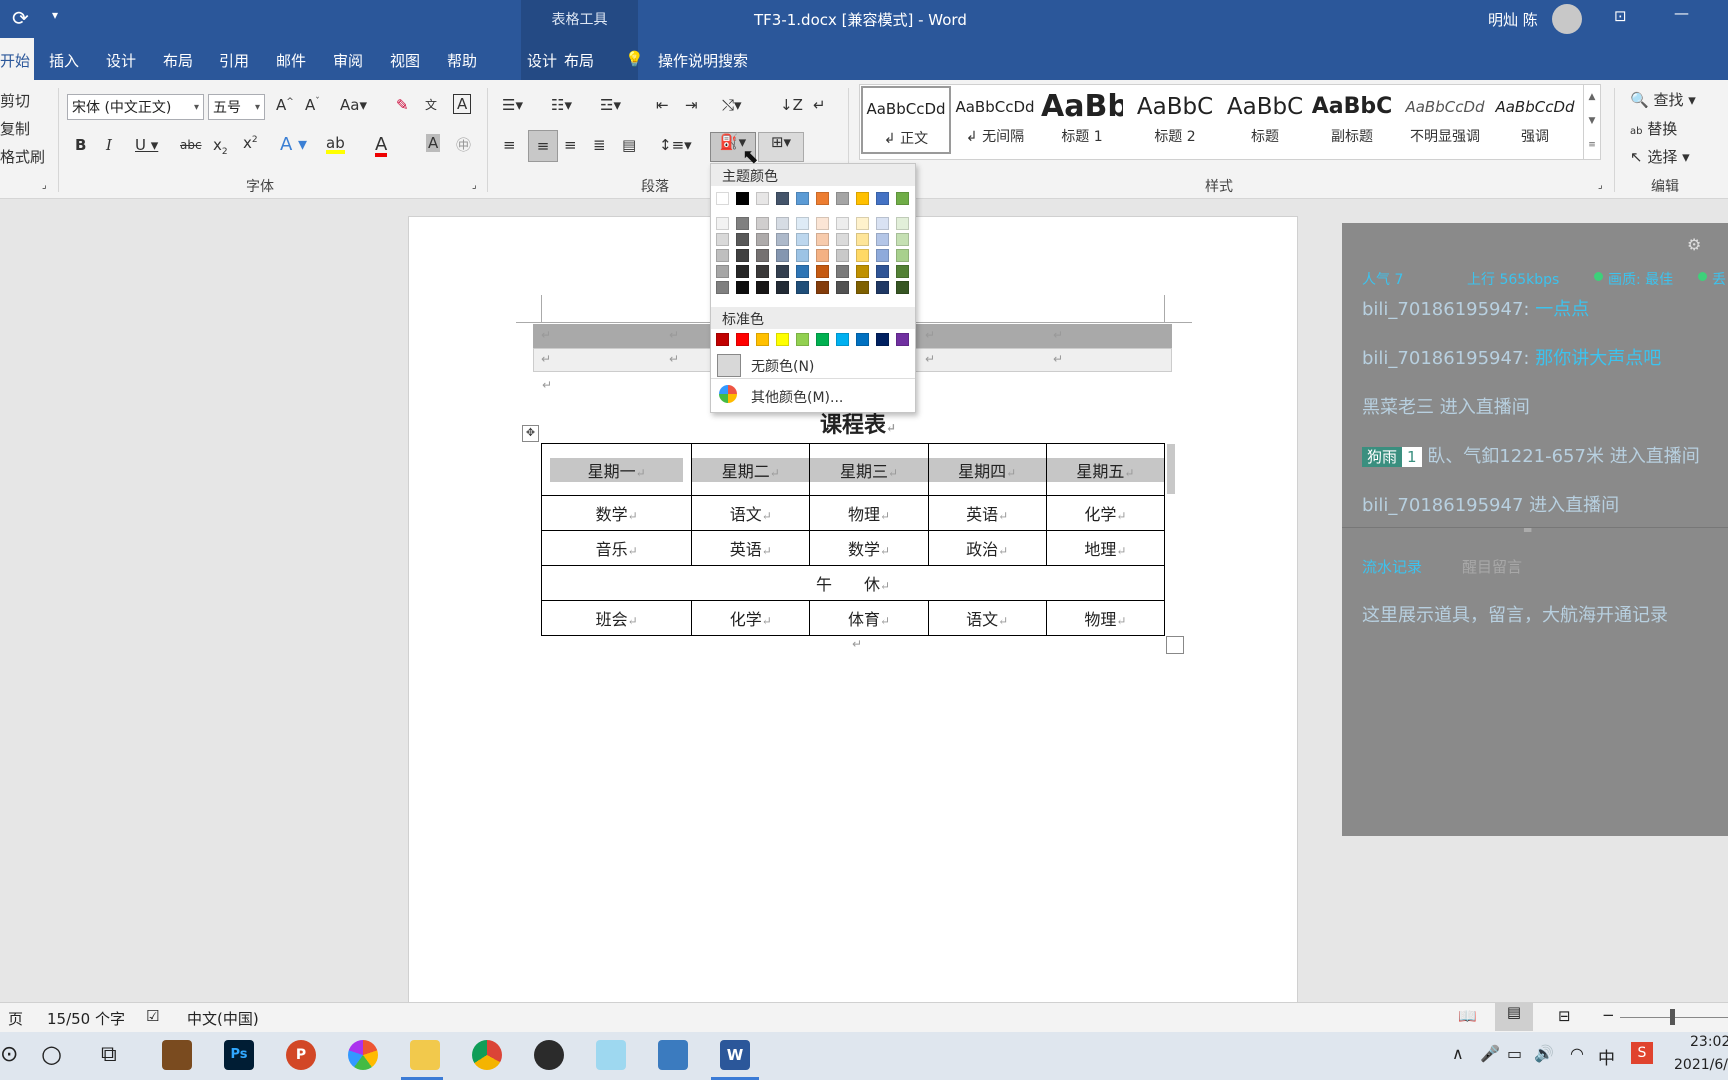 This screenshot has height=1080, width=1728. I want to click on phonetic-guide-icon: 文, so click(431, 104).